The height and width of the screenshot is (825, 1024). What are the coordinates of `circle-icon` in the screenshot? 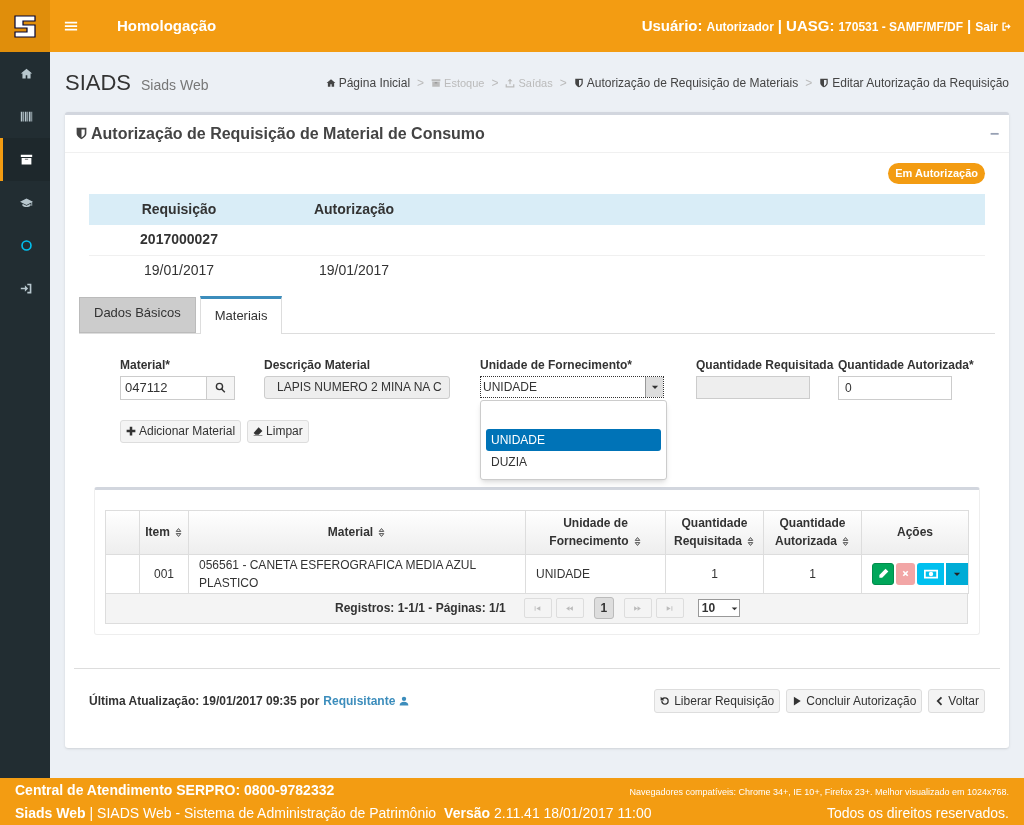 It's located at (26, 245).